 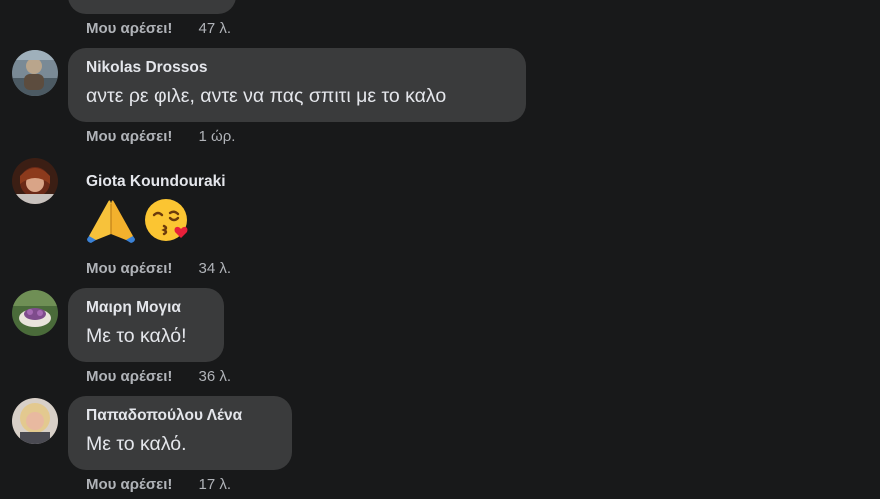 What do you see at coordinates (156, 182) in the screenshot?
I see `comment-author: Giota Koundouraki` at bounding box center [156, 182].